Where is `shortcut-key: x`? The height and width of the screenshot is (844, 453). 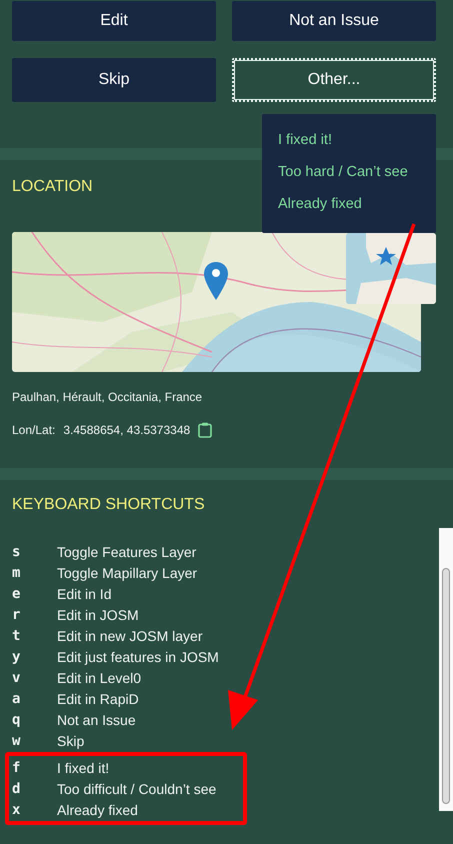 shortcut-key: x is located at coordinates (34, 810).